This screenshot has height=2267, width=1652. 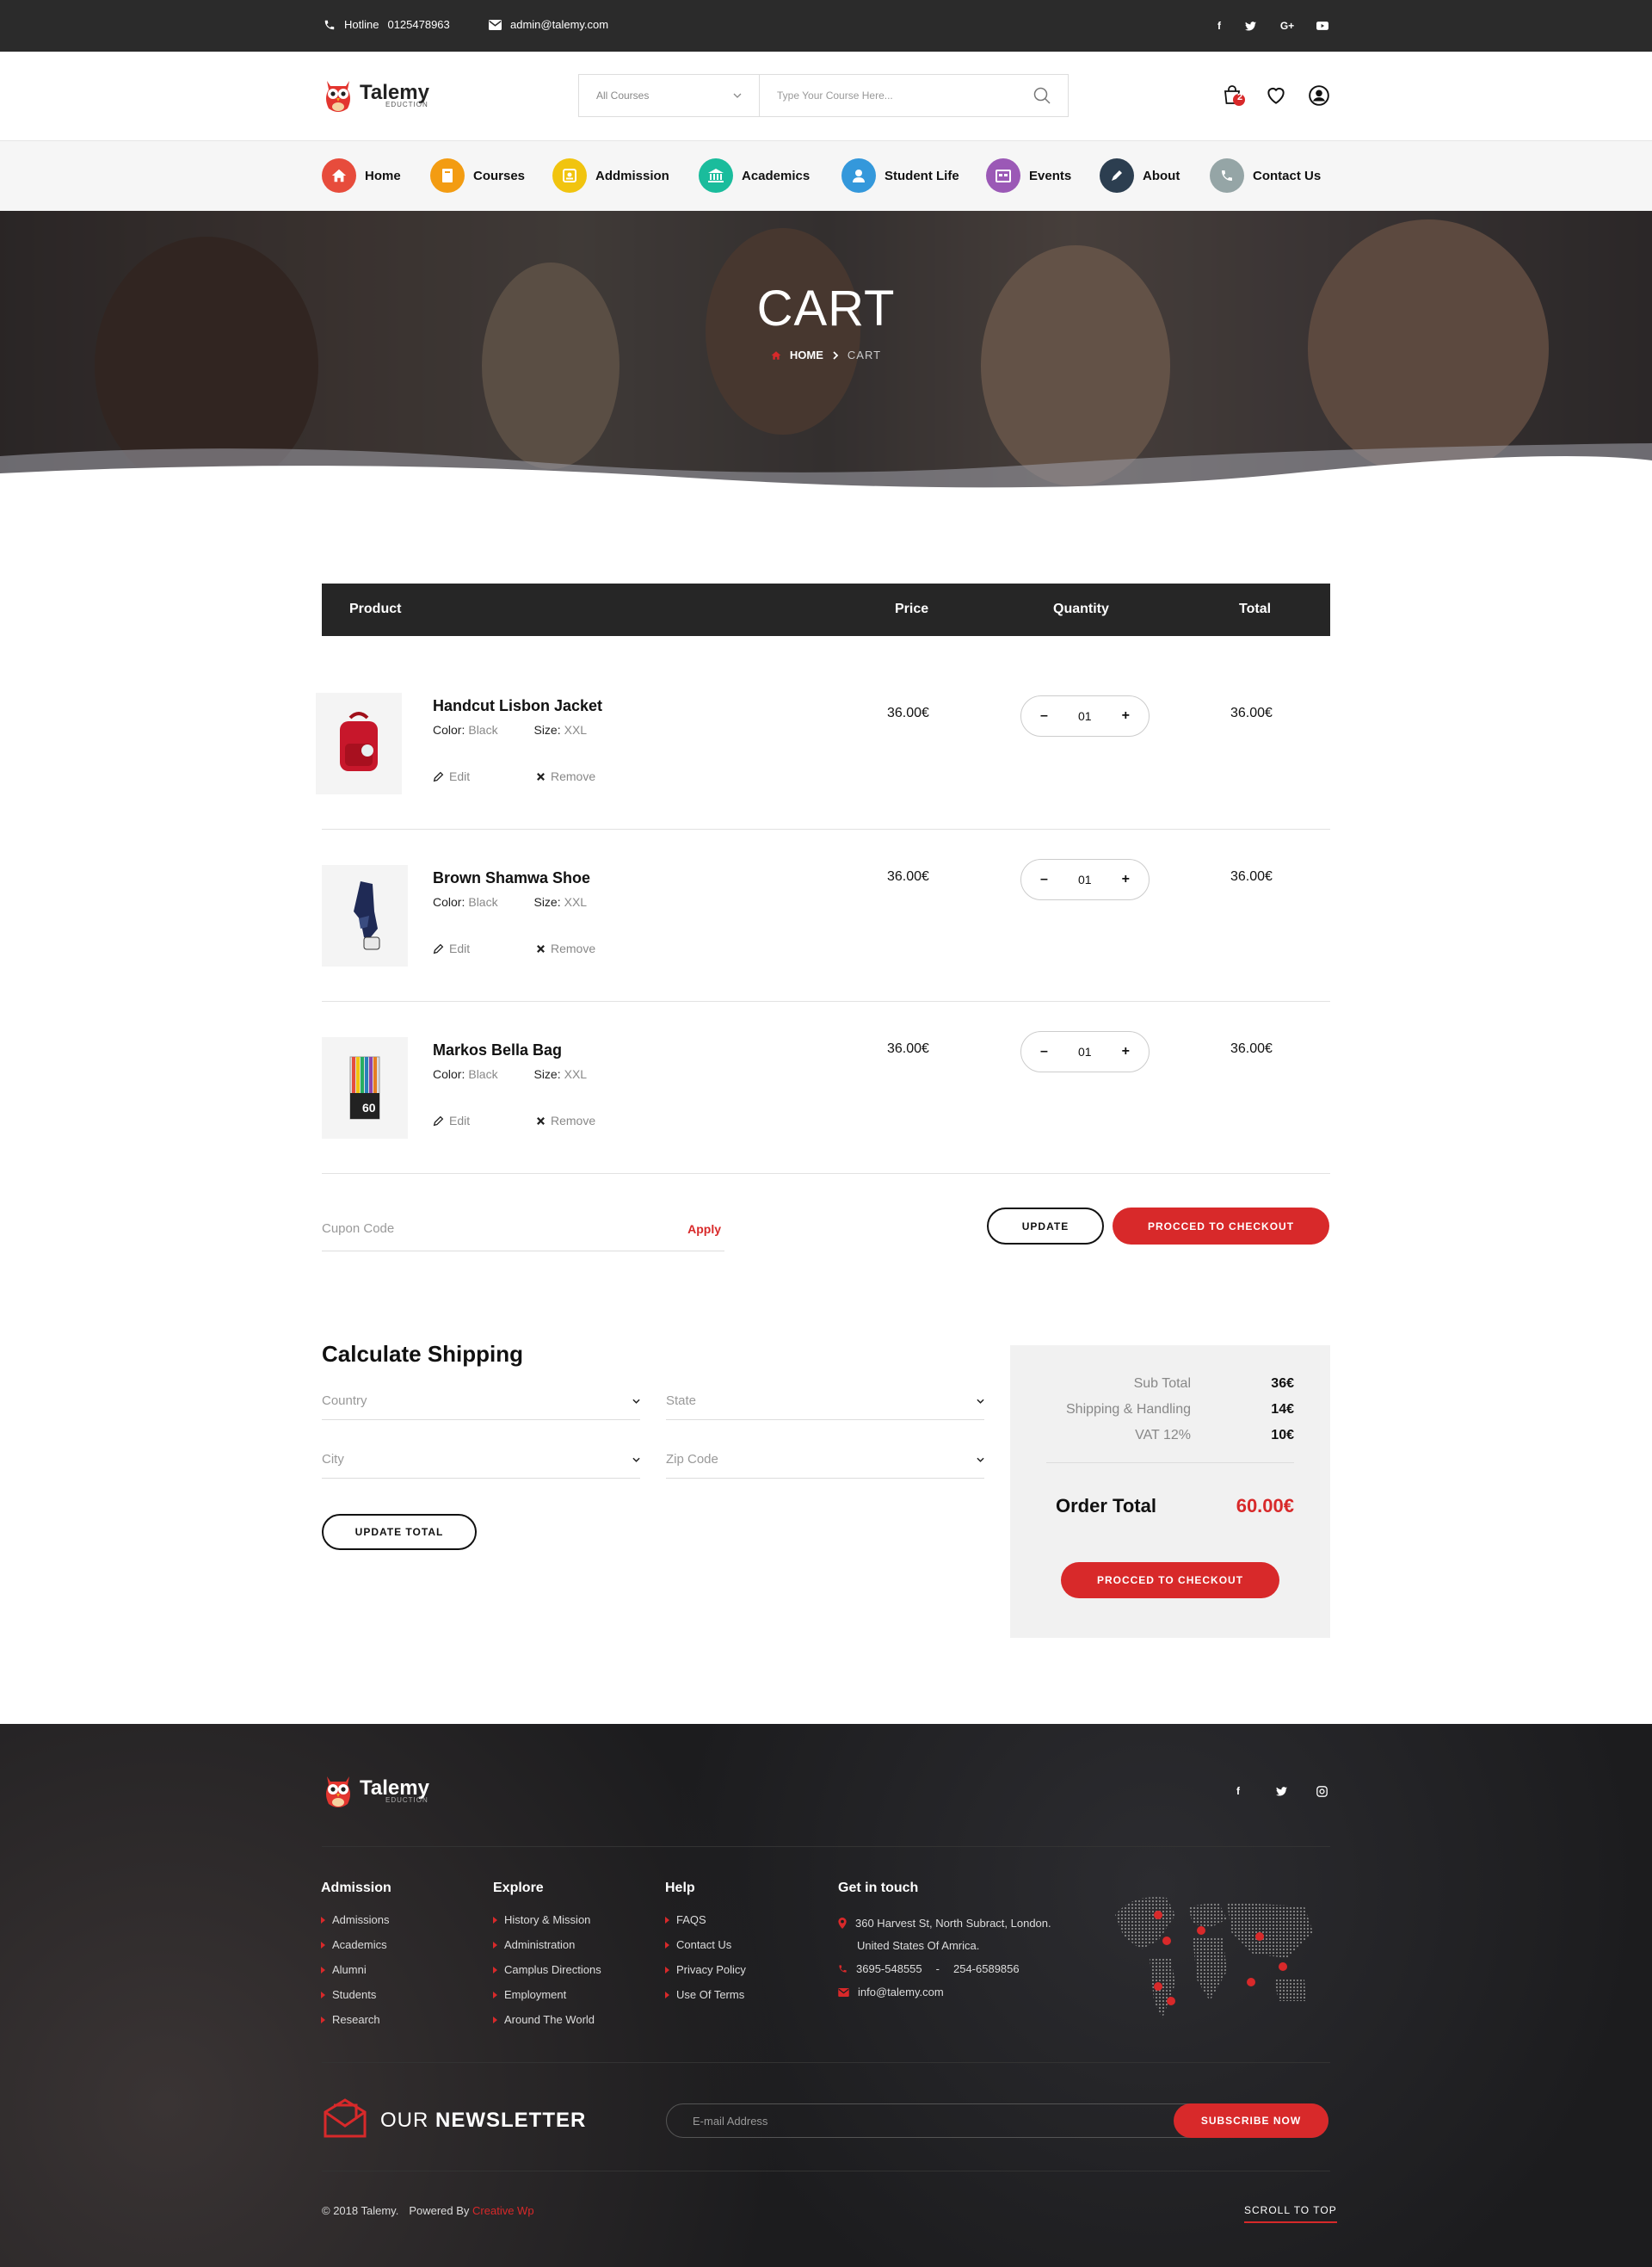 I want to click on footer-link: FAQS, so click(x=705, y=1920).